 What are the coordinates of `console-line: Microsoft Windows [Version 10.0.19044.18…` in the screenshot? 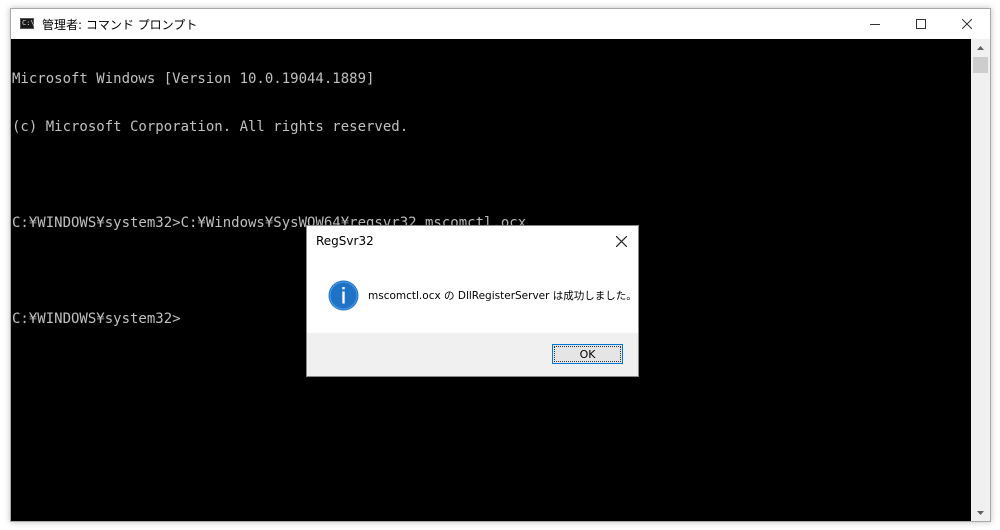 It's located at (193, 79).